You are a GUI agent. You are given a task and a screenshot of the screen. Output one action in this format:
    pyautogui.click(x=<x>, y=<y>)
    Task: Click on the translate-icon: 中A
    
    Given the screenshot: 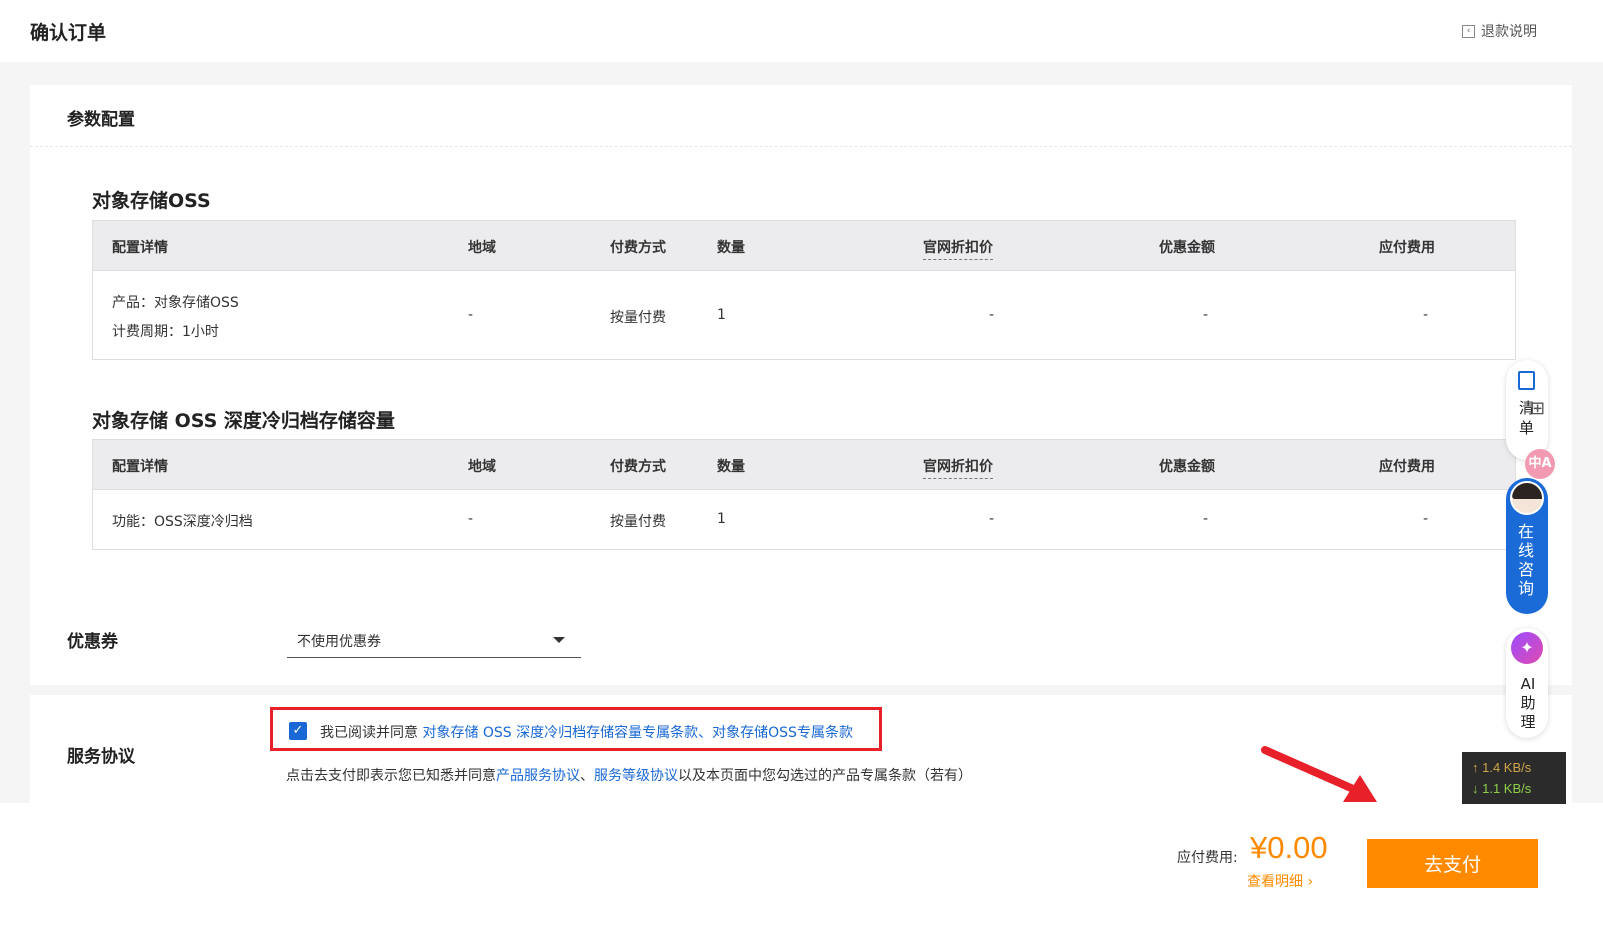 What is the action you would take?
    pyautogui.click(x=1540, y=464)
    